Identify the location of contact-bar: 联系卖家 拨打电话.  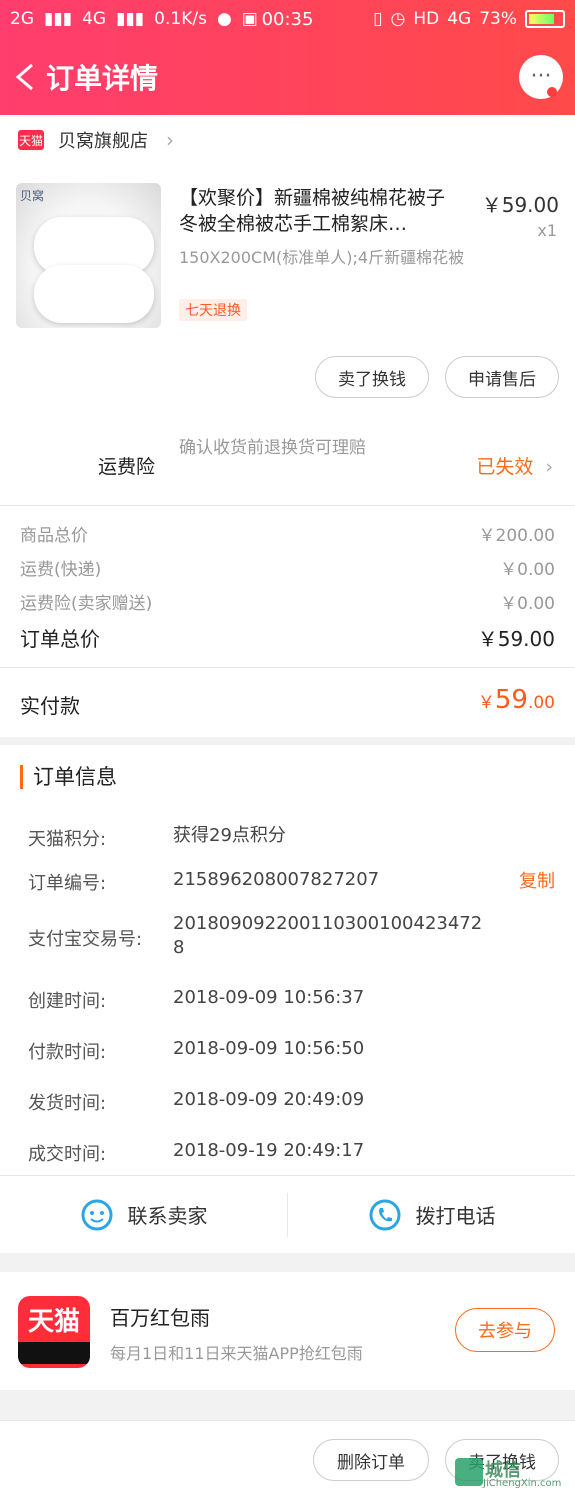
(287, 1214).